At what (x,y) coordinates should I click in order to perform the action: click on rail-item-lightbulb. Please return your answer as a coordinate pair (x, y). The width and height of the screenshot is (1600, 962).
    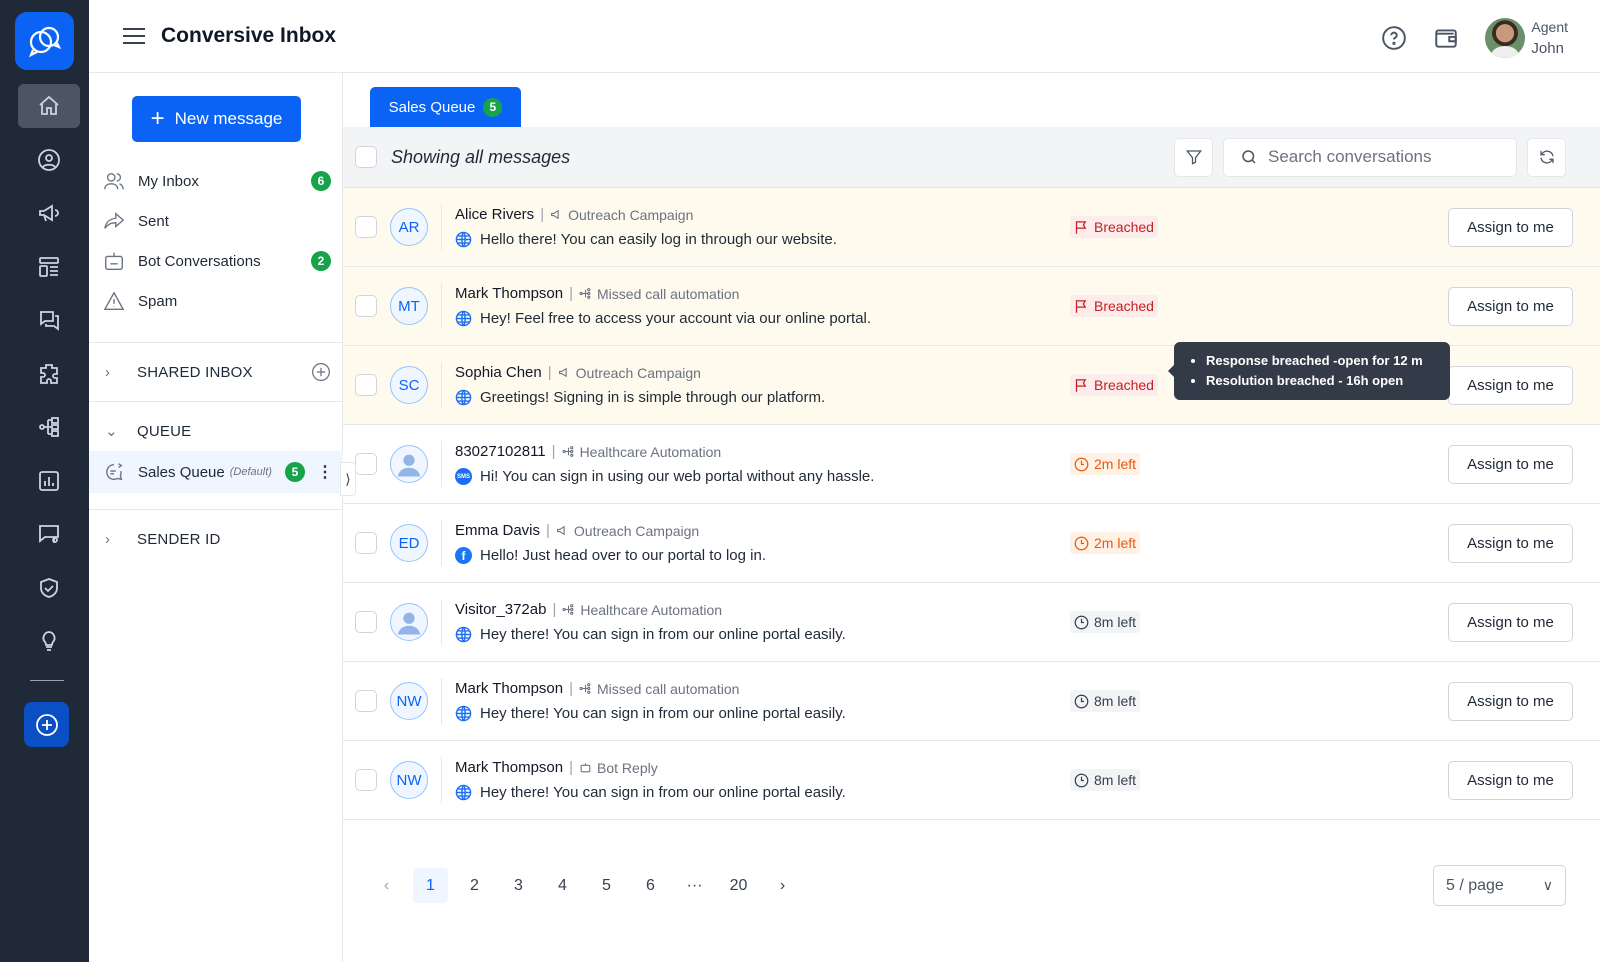
    Looking at the image, I should click on (49, 641).